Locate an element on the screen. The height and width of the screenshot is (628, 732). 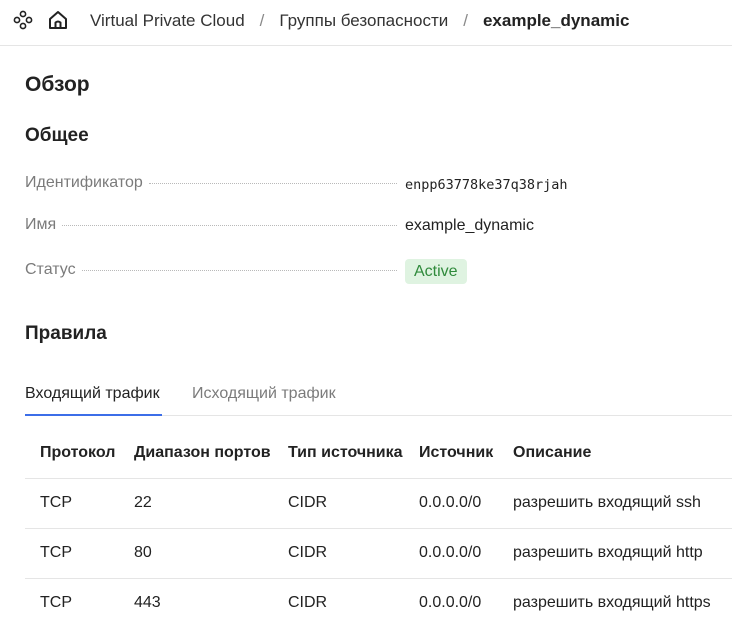
breadcrumb-vpc: Virtual Private Cloud is located at coordinates (167, 21).